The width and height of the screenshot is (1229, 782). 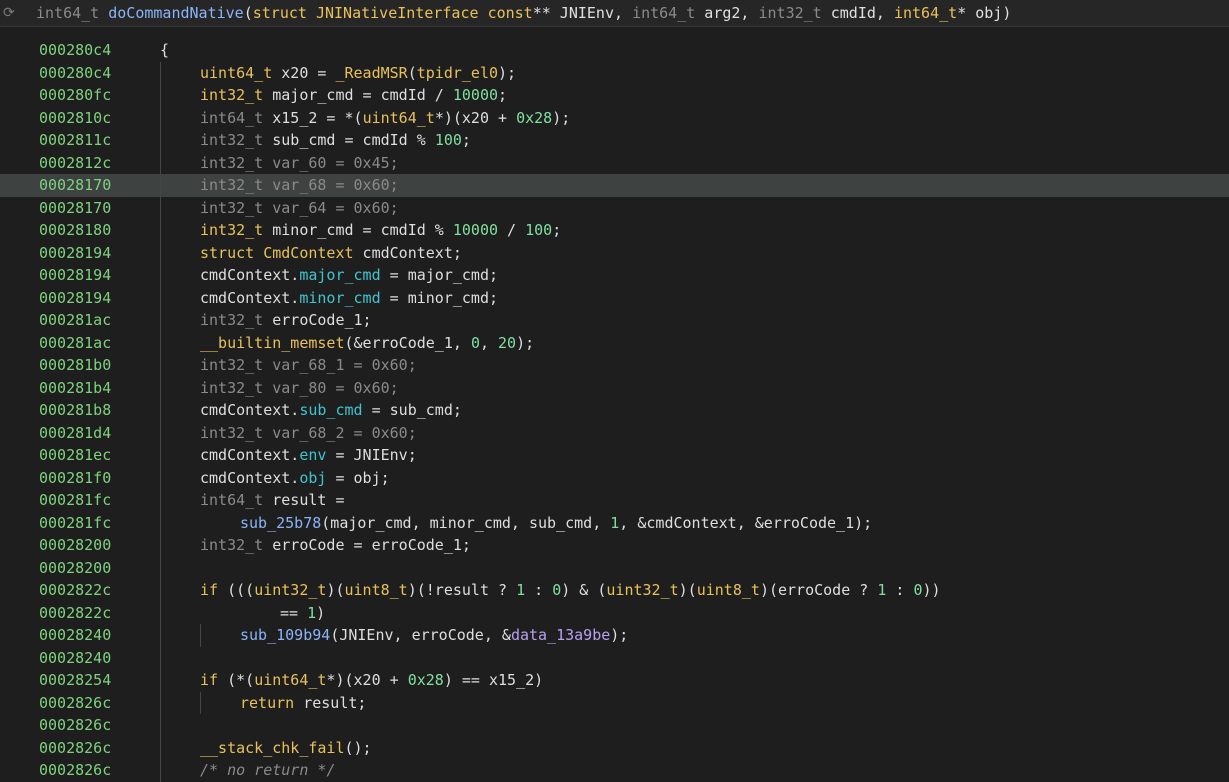 I want to click on code-line: 00028170 int32_t var_64 = 0x60;, so click(x=614, y=208).